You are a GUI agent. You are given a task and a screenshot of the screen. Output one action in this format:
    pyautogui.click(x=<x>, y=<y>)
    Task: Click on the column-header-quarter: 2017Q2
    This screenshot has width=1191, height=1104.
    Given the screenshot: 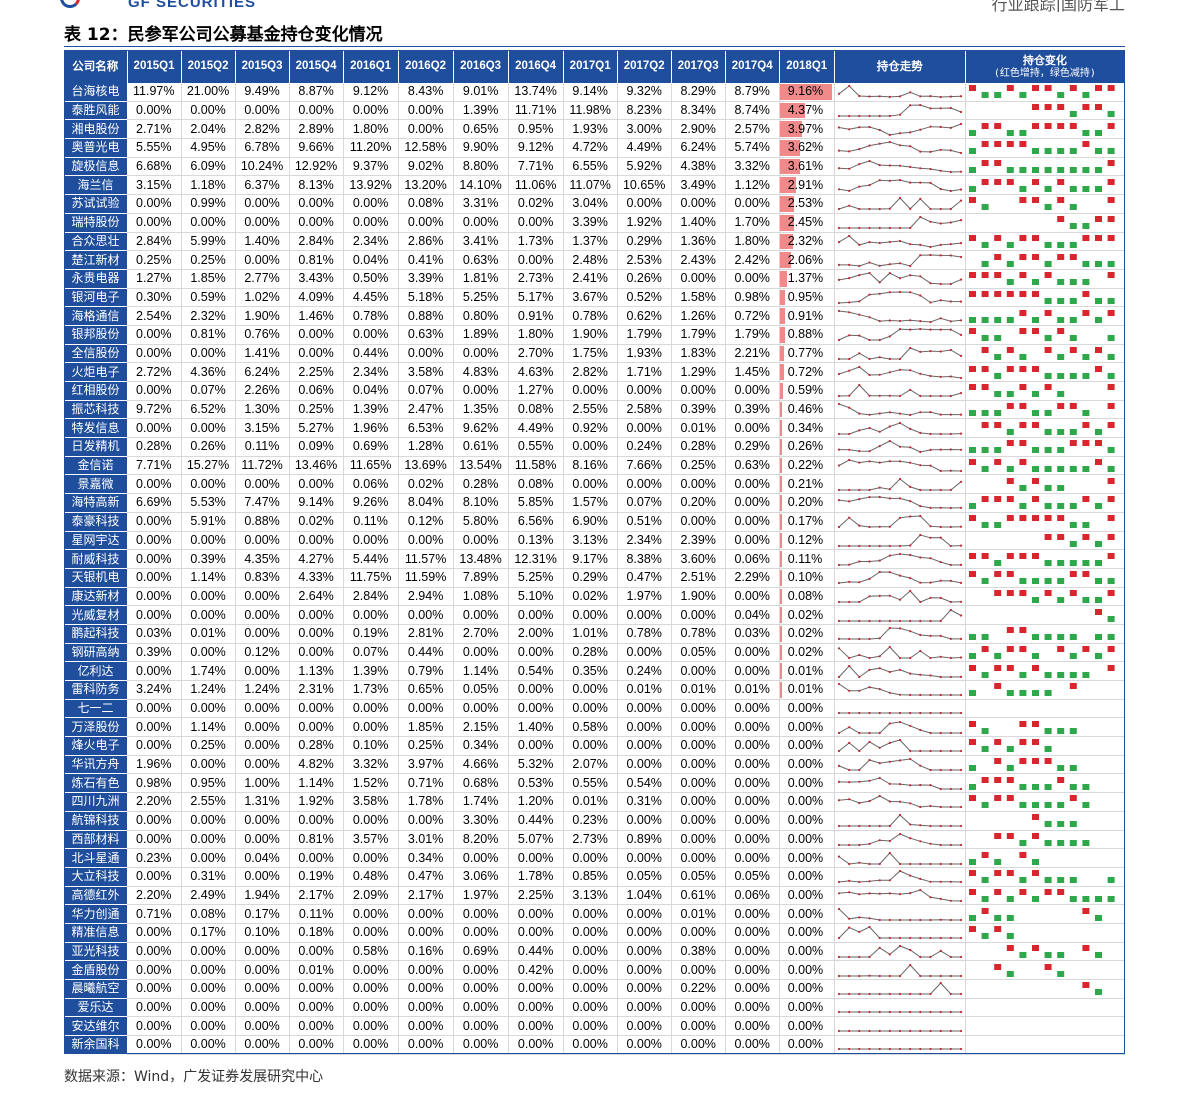 What is the action you would take?
    pyautogui.click(x=644, y=66)
    